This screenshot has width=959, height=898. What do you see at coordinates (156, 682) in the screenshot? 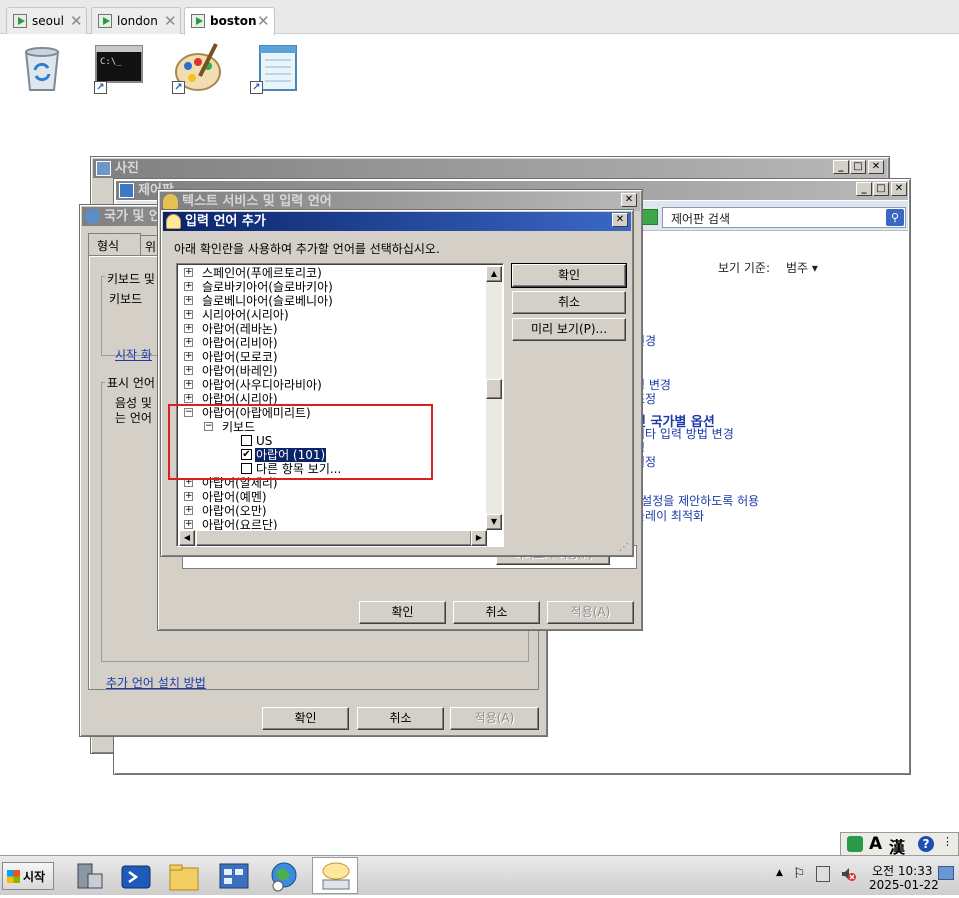
I see `install-languages-link: 추가 언어 설치 방법` at bounding box center [156, 682].